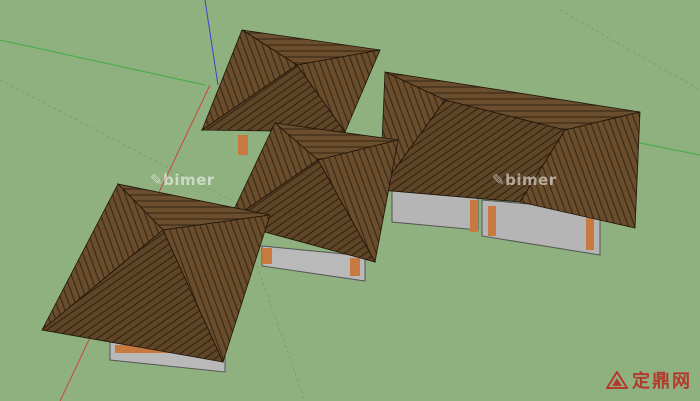  What do you see at coordinates (662, 381) in the screenshot?
I see `brand-text: 定鼎网` at bounding box center [662, 381].